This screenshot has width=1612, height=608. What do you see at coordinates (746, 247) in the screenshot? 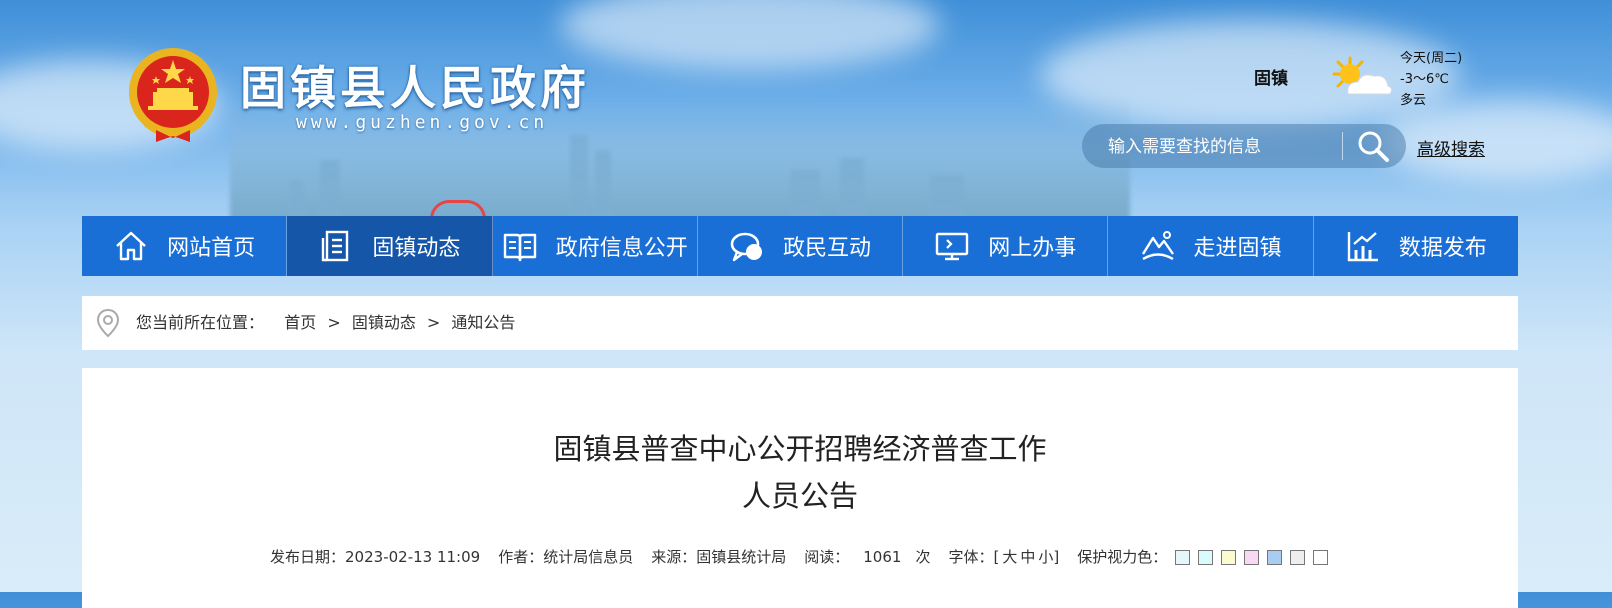
I see `chat-bubble-icon` at bounding box center [746, 247].